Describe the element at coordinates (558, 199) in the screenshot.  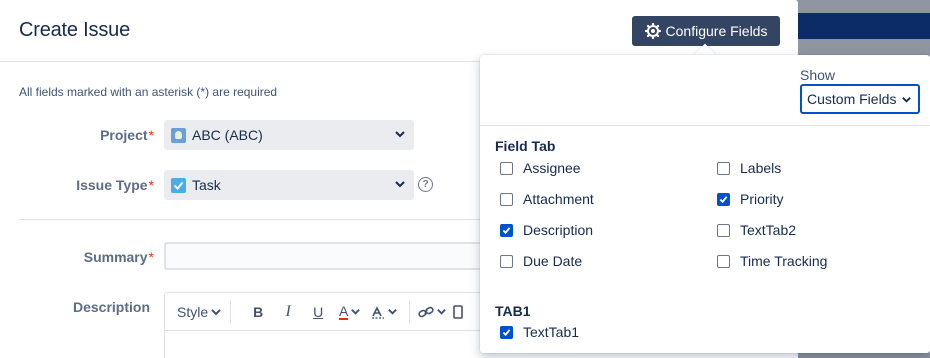
I see `checkbox-label: Attachment` at that location.